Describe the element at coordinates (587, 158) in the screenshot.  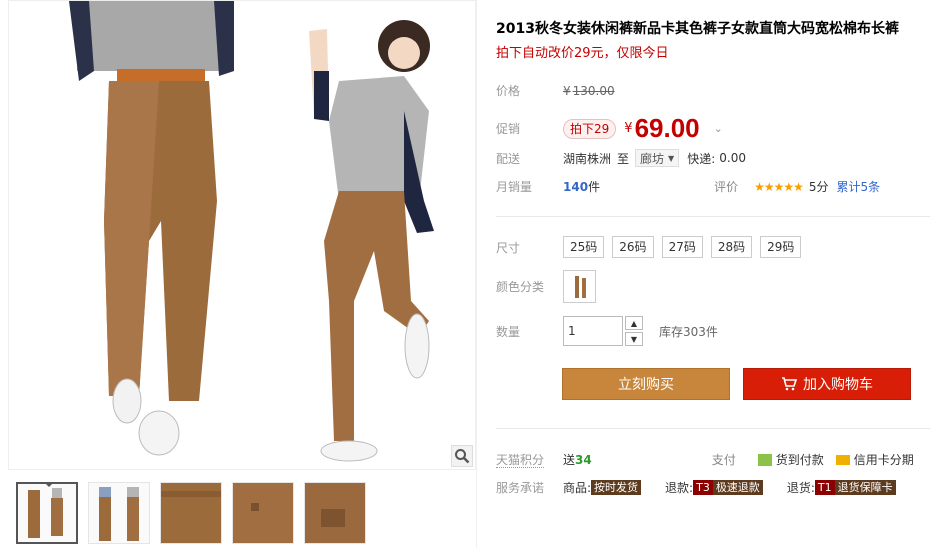
I see `shipping-origin: 湖南株洲` at that location.